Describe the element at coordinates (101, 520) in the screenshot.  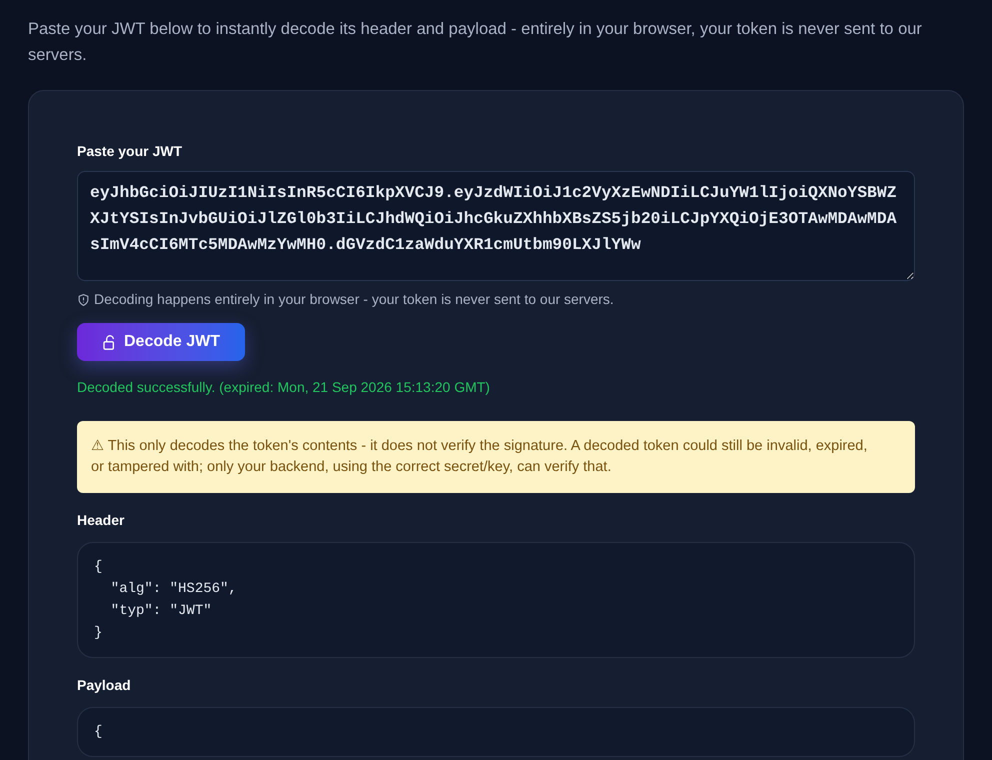
I see `section-title: Header` at that location.